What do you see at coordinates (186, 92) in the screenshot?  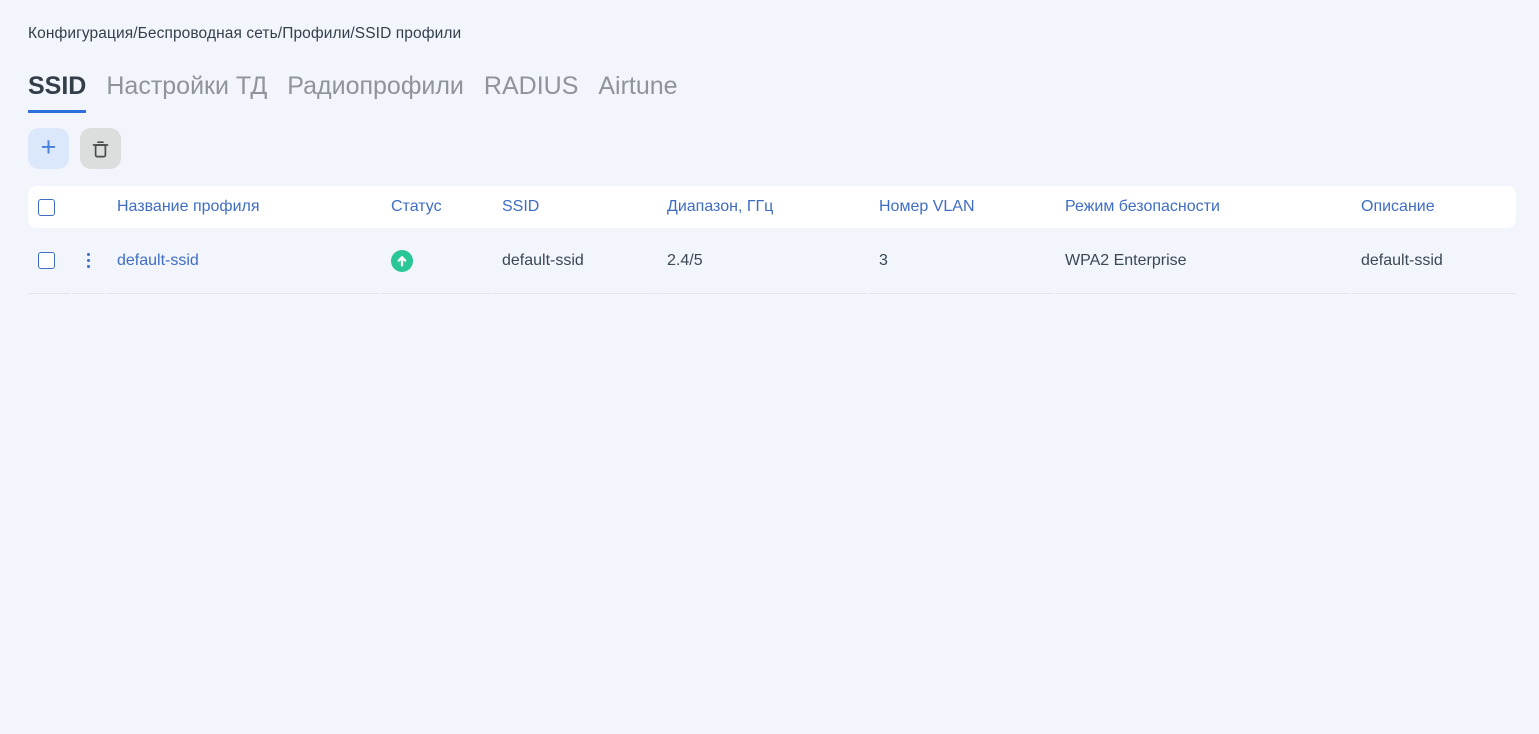 I see `tab-ap-settings: Настройки ТД` at bounding box center [186, 92].